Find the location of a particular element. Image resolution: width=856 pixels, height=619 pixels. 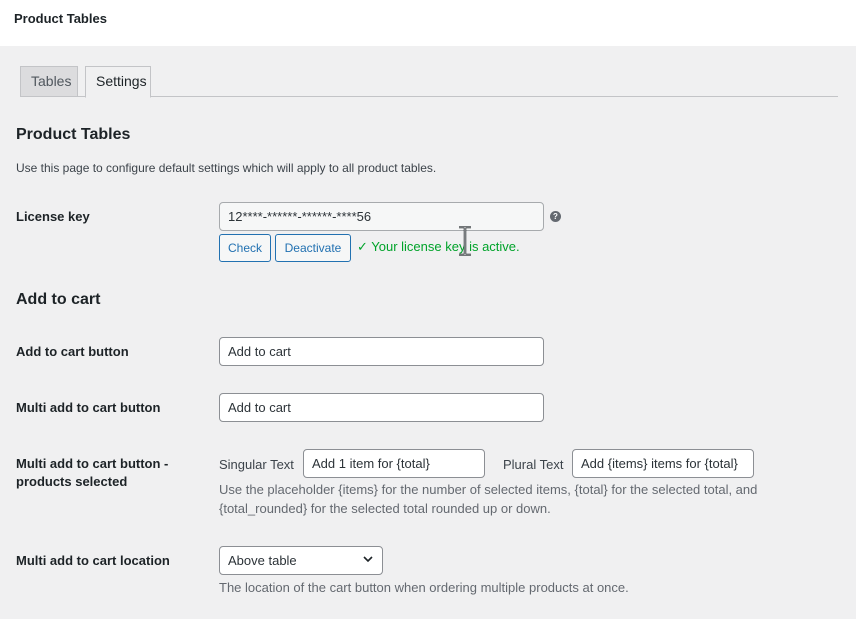

deactivate-button: Deactivate is located at coordinates (313, 248).